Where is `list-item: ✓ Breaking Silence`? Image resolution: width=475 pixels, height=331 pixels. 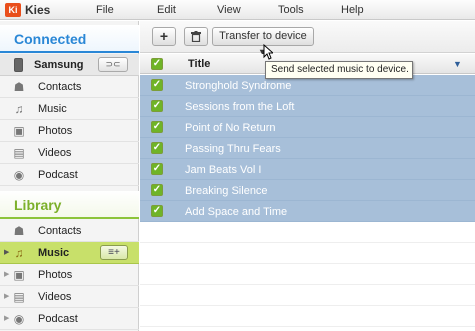 list-item: ✓ Breaking Silence is located at coordinates (307, 190).